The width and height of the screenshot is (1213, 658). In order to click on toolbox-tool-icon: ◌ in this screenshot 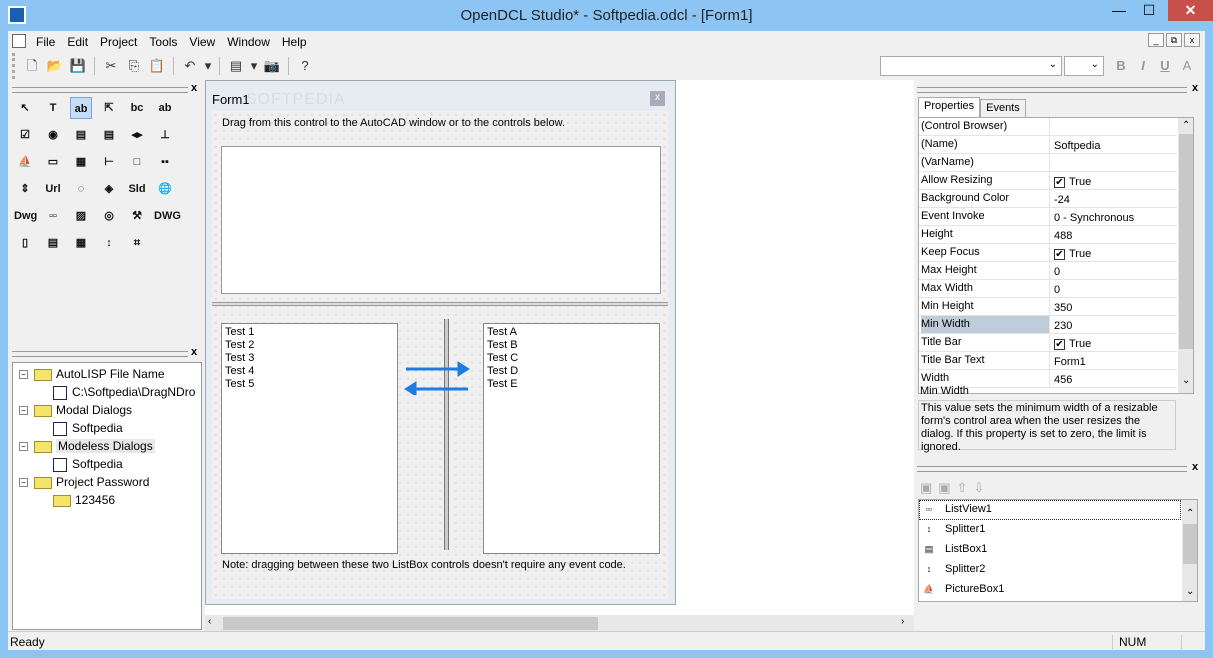, I will do `click(81, 189)`.